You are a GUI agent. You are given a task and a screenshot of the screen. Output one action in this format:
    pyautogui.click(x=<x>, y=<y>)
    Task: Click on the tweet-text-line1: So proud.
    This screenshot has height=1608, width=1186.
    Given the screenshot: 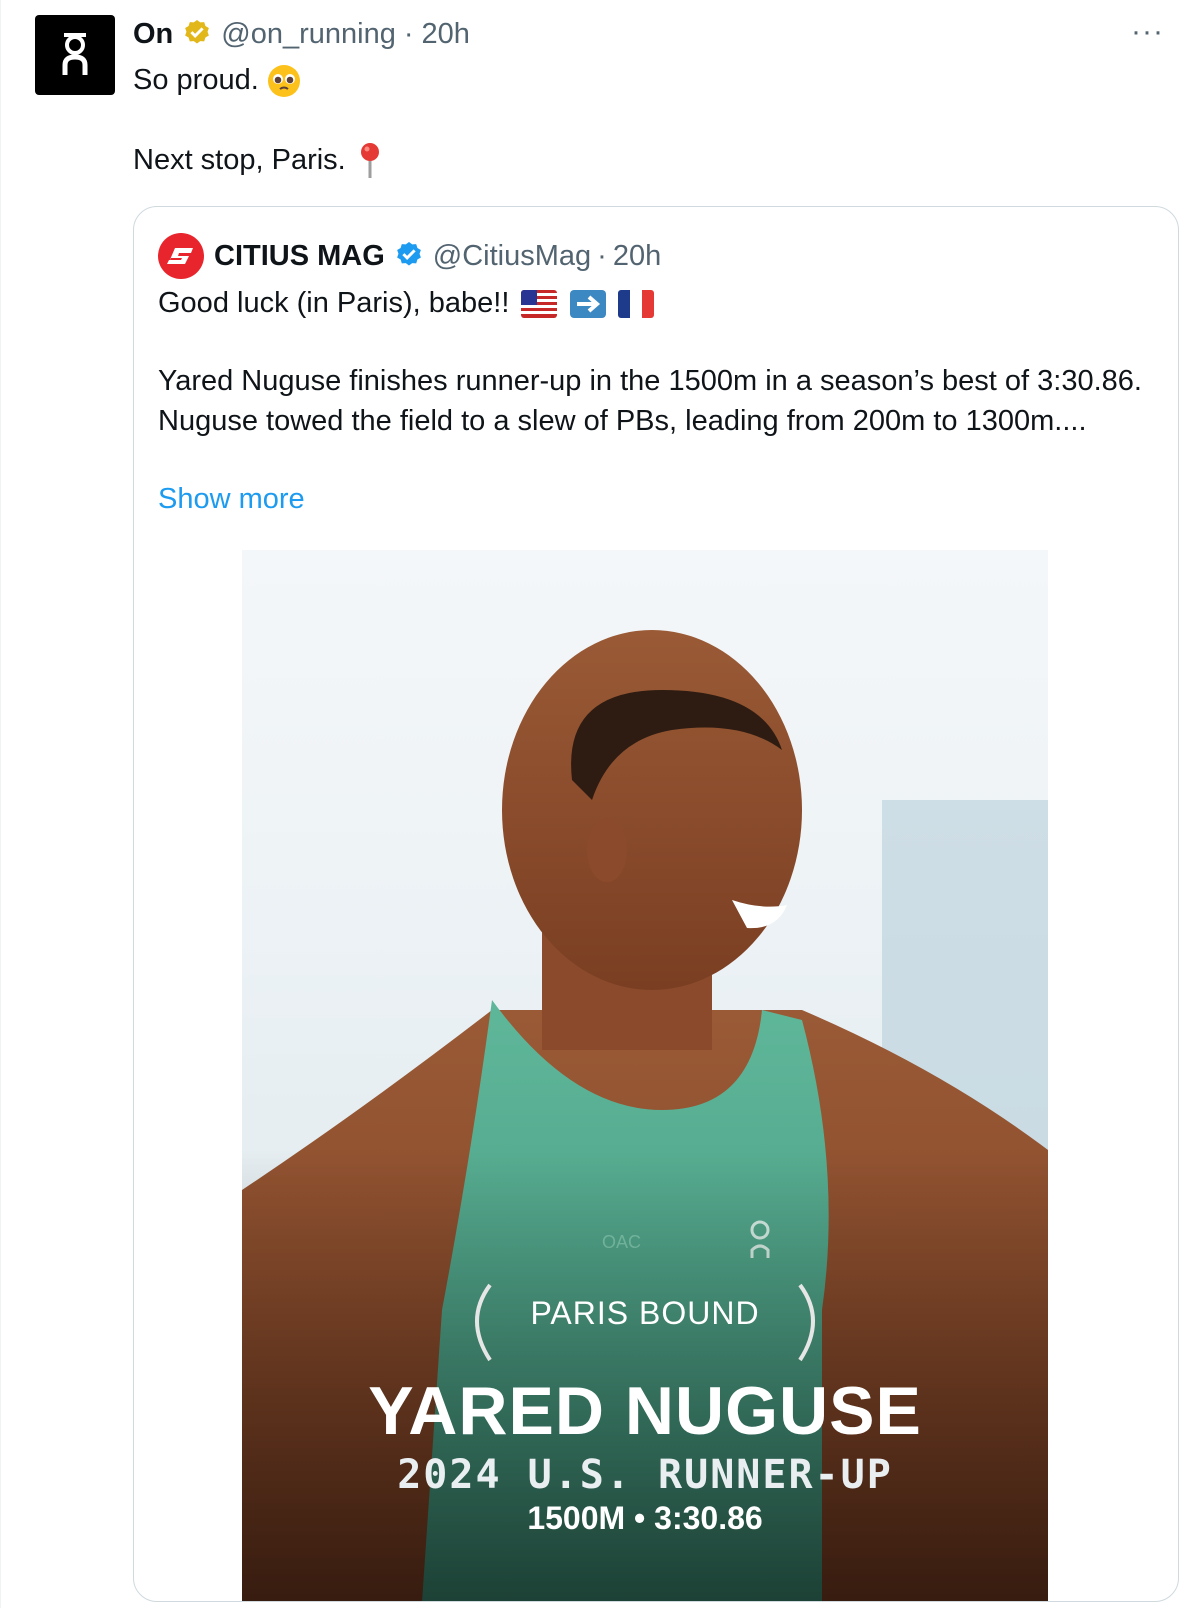 What is the action you would take?
    pyautogui.click(x=217, y=80)
    